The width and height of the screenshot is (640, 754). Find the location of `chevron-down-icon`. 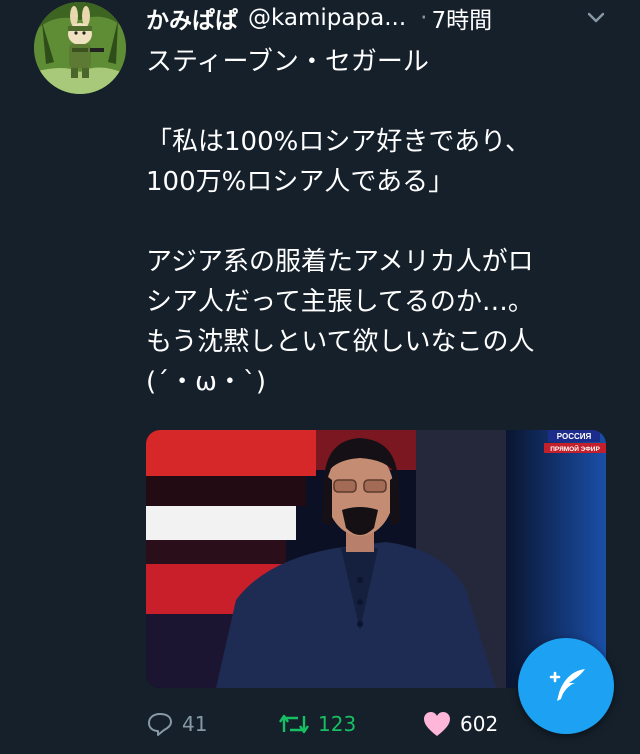

chevron-down-icon is located at coordinates (596, 18).